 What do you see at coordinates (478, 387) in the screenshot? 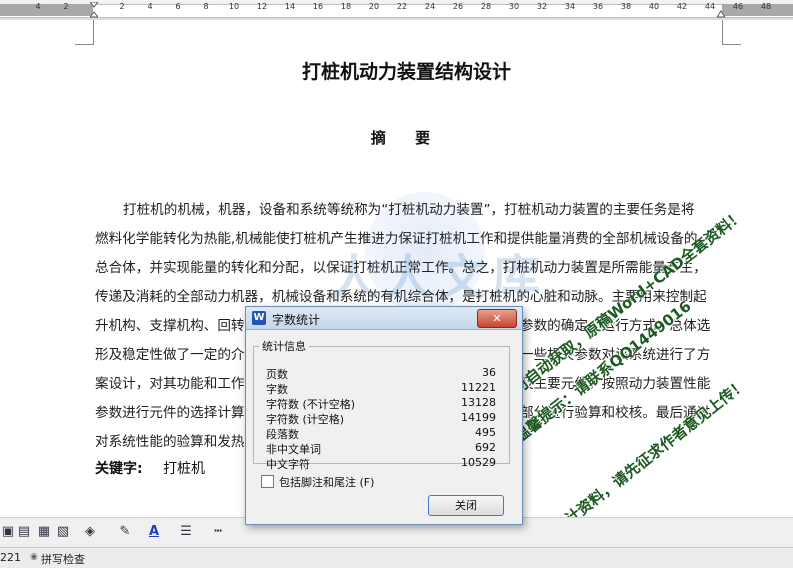
I see `stat-value: 11221` at bounding box center [478, 387].